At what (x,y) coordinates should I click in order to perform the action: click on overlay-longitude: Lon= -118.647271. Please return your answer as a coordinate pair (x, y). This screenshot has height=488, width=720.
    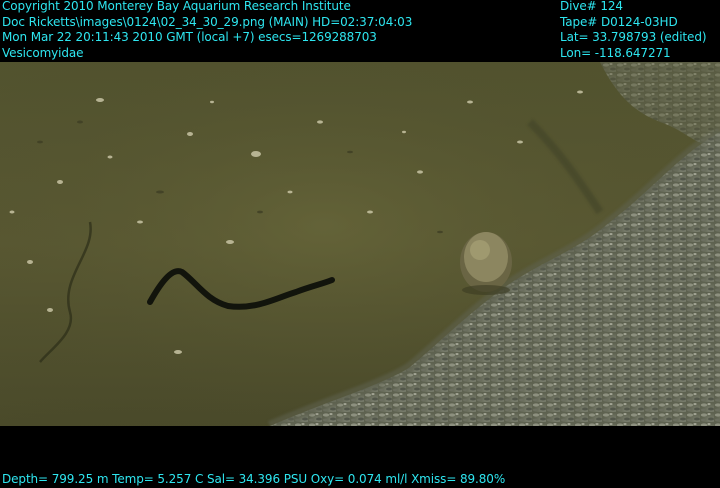
    Looking at the image, I should click on (615, 52).